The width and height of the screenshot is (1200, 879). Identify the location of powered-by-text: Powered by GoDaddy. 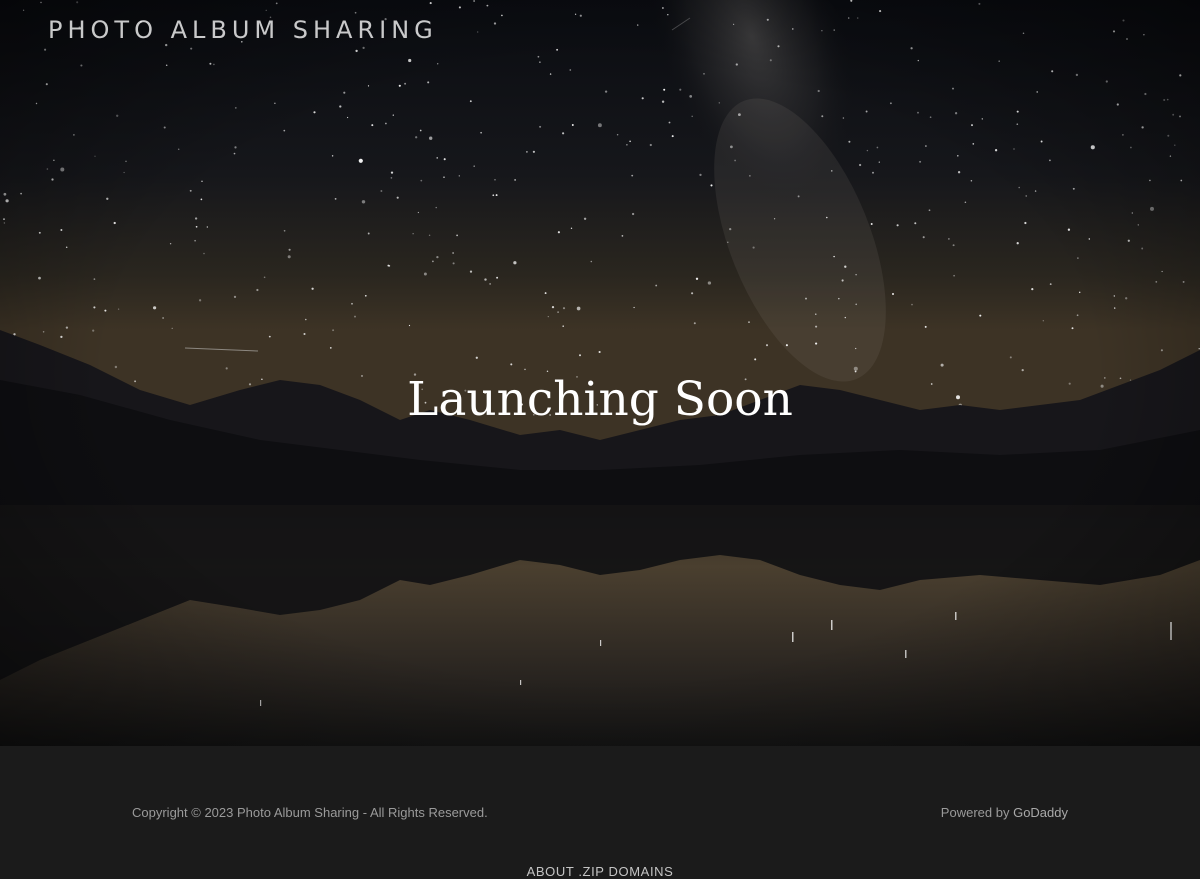
(1004, 813).